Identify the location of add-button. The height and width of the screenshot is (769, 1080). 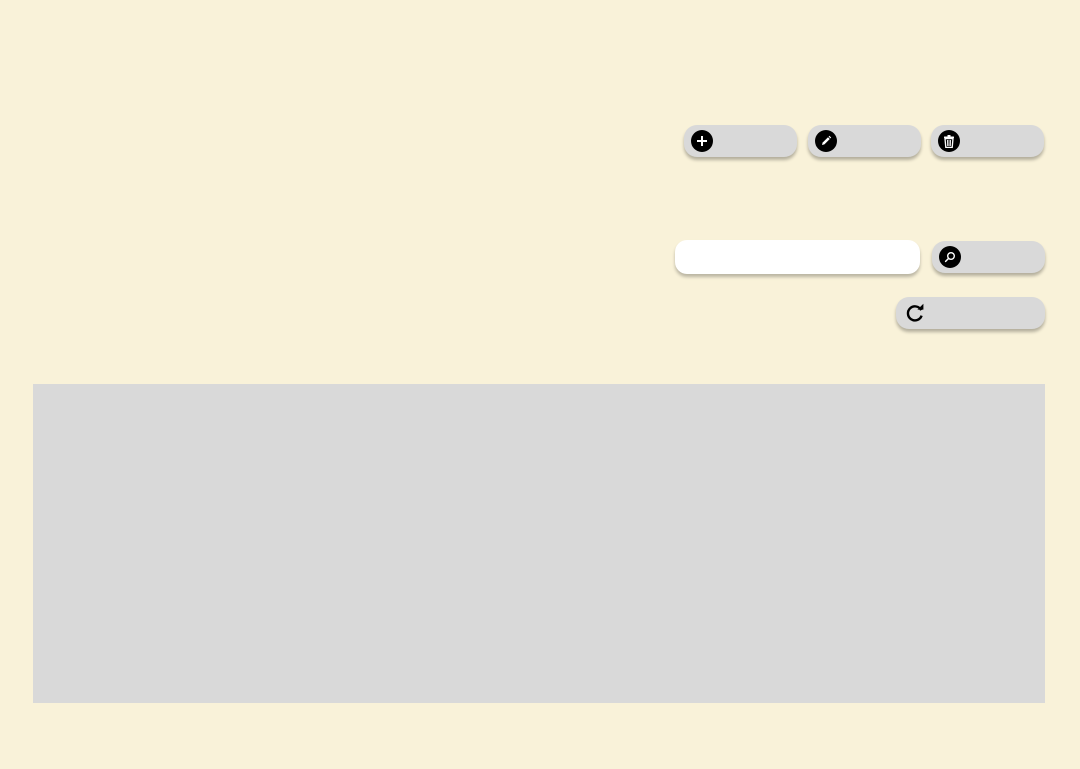
(740, 141).